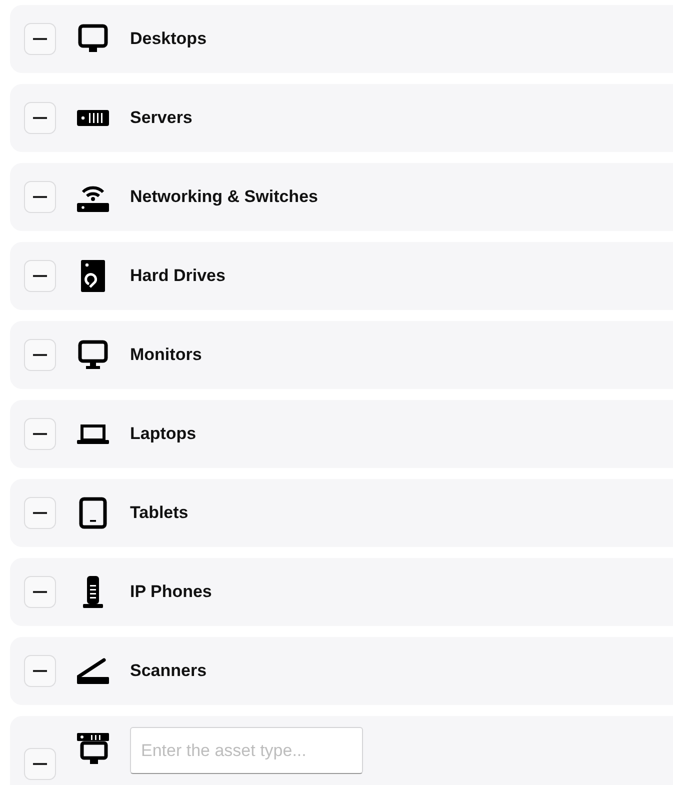 This screenshot has height=785, width=673. I want to click on category-label: Scanners, so click(168, 671).